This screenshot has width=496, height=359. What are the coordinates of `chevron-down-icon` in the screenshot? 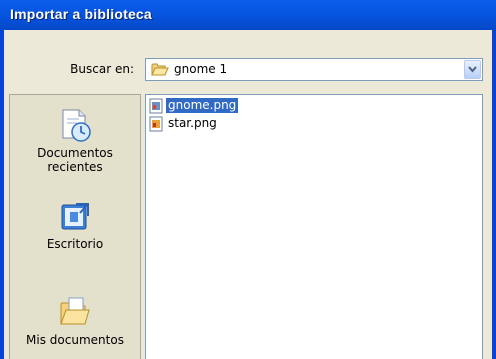 It's located at (472, 69).